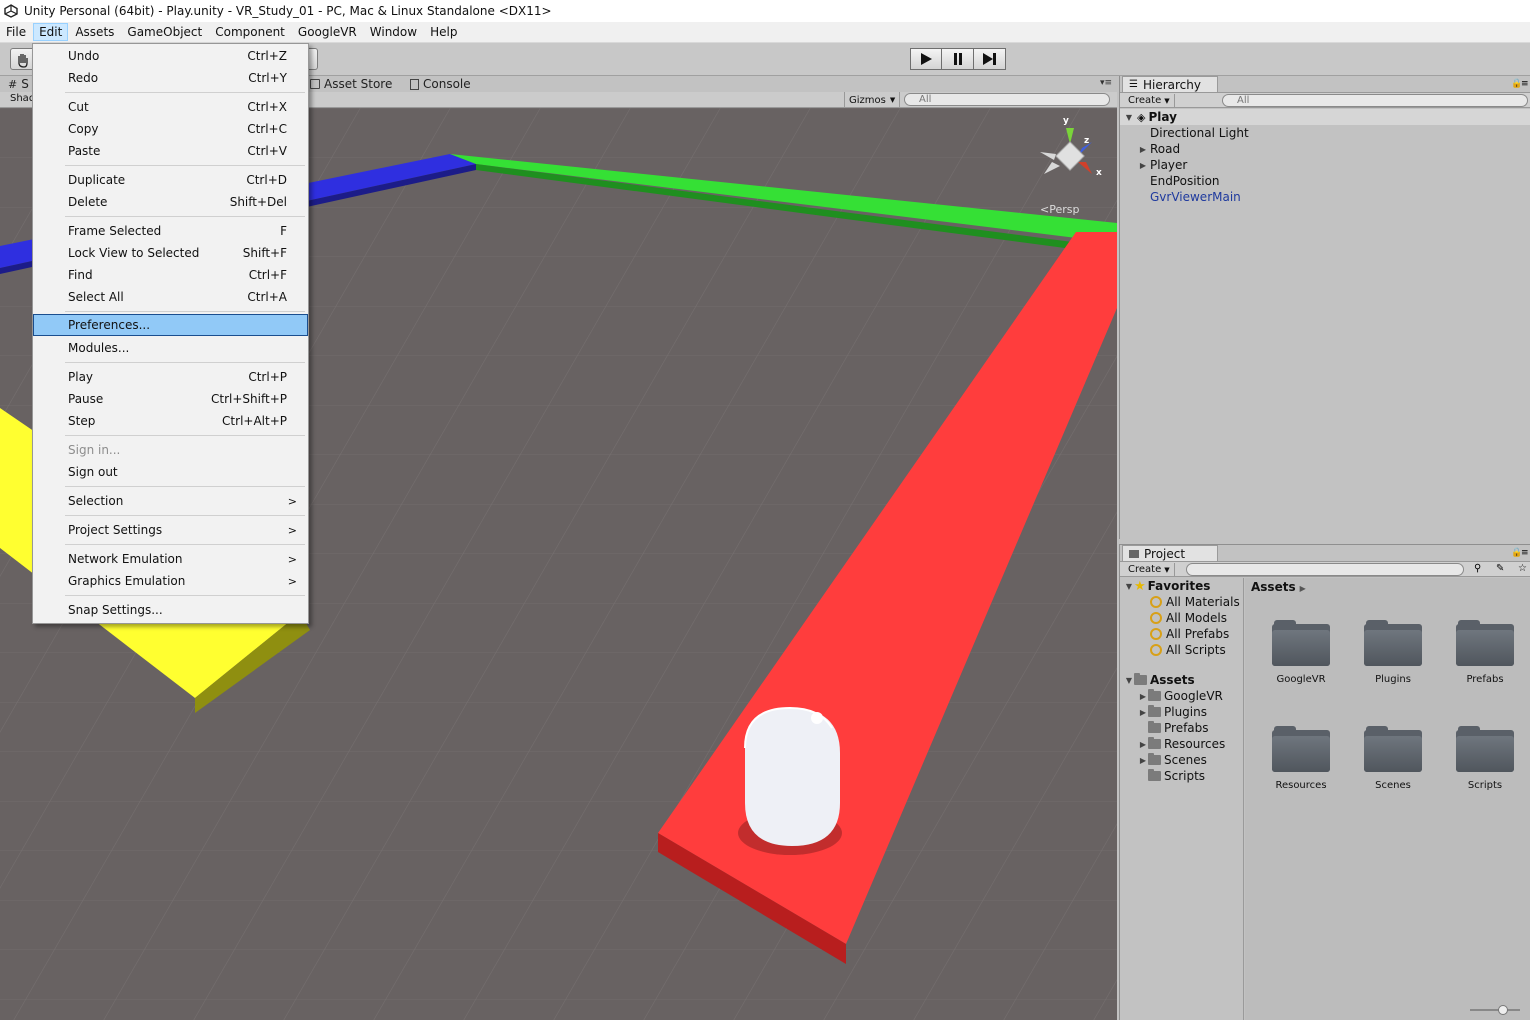  I want to click on menu-item-cut: Cut Ctrl+X, so click(170, 107).